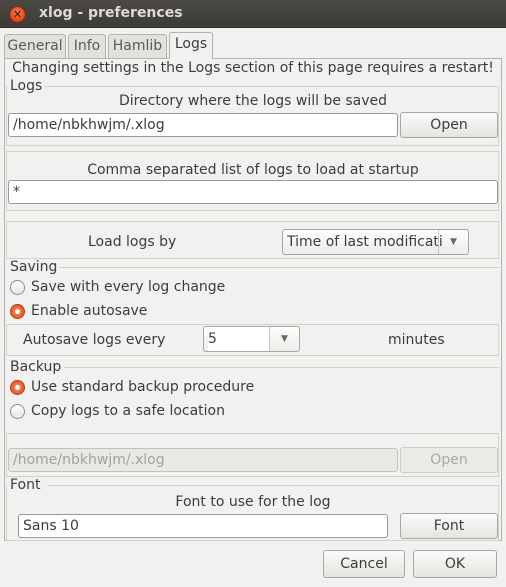 The width and height of the screenshot is (506, 587). What do you see at coordinates (17, 411) in the screenshot?
I see `copy-logs-radio` at bounding box center [17, 411].